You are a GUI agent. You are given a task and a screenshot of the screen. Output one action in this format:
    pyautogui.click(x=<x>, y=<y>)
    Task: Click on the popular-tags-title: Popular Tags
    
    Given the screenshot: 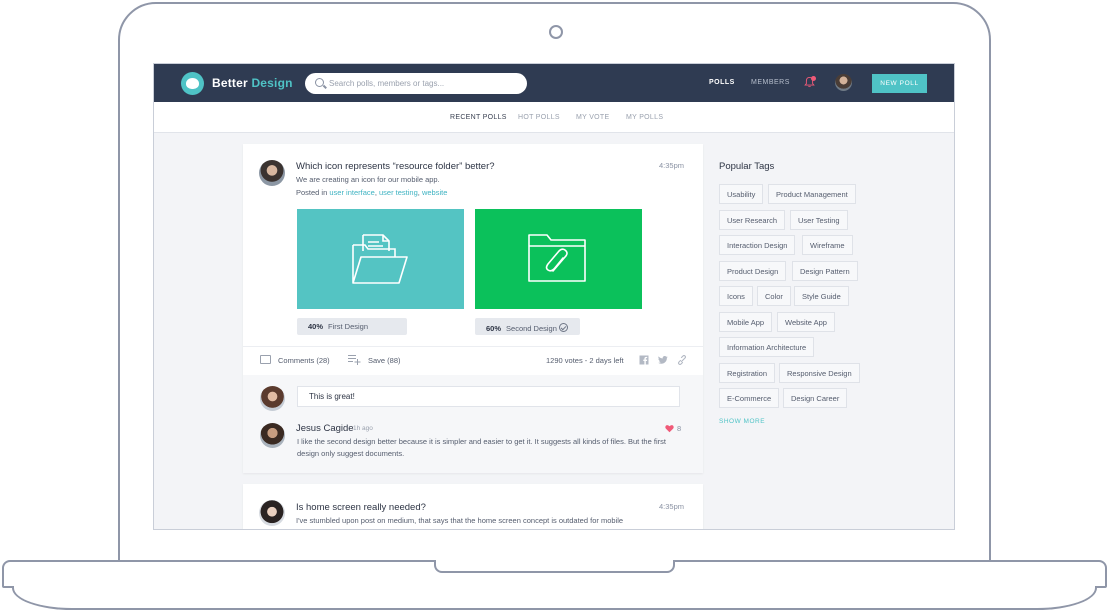 What is the action you would take?
    pyautogui.click(x=747, y=166)
    